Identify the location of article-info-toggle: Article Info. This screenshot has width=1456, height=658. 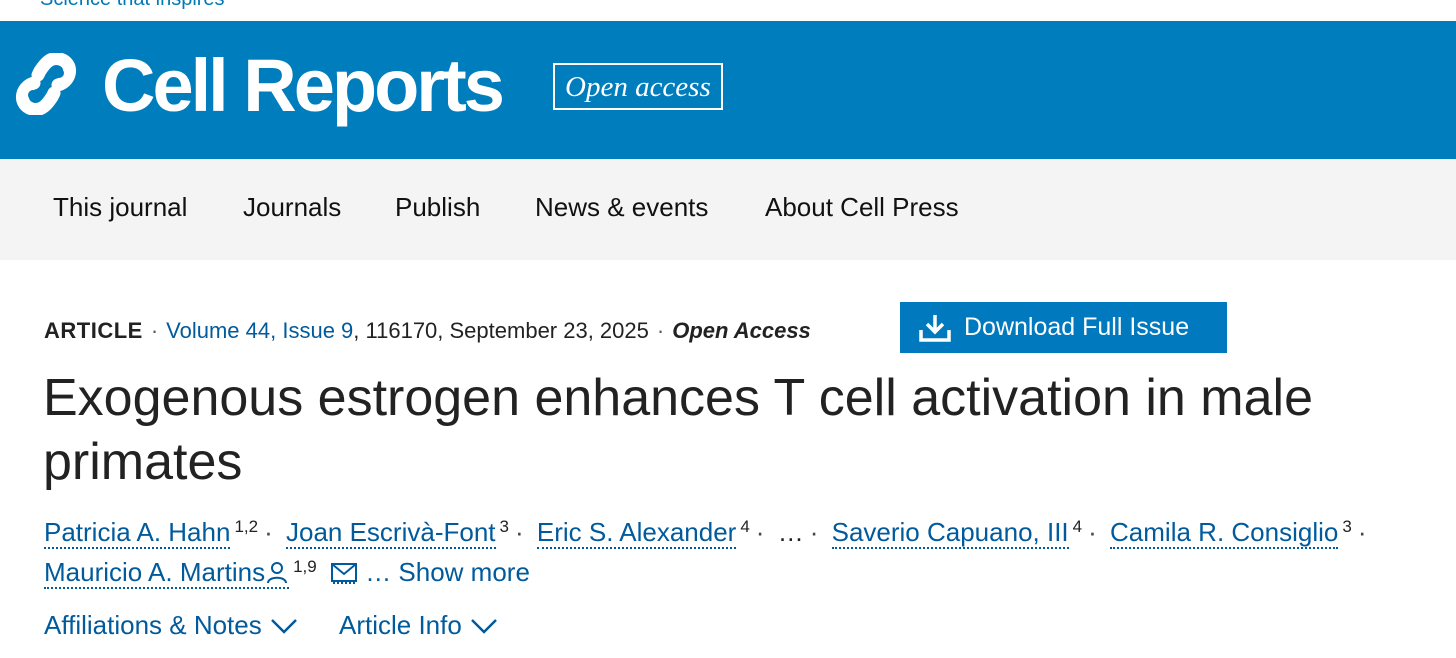
(418, 625).